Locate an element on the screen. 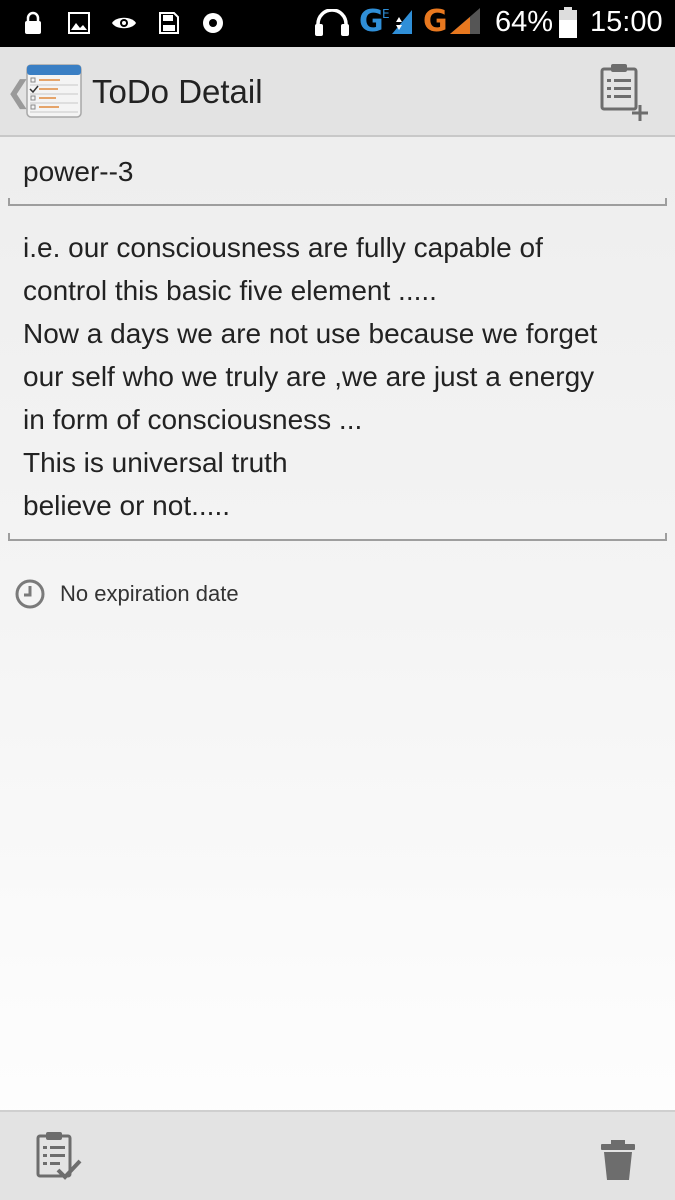 This screenshot has height=1200, width=675. network-type-2: G is located at coordinates (435, 21).